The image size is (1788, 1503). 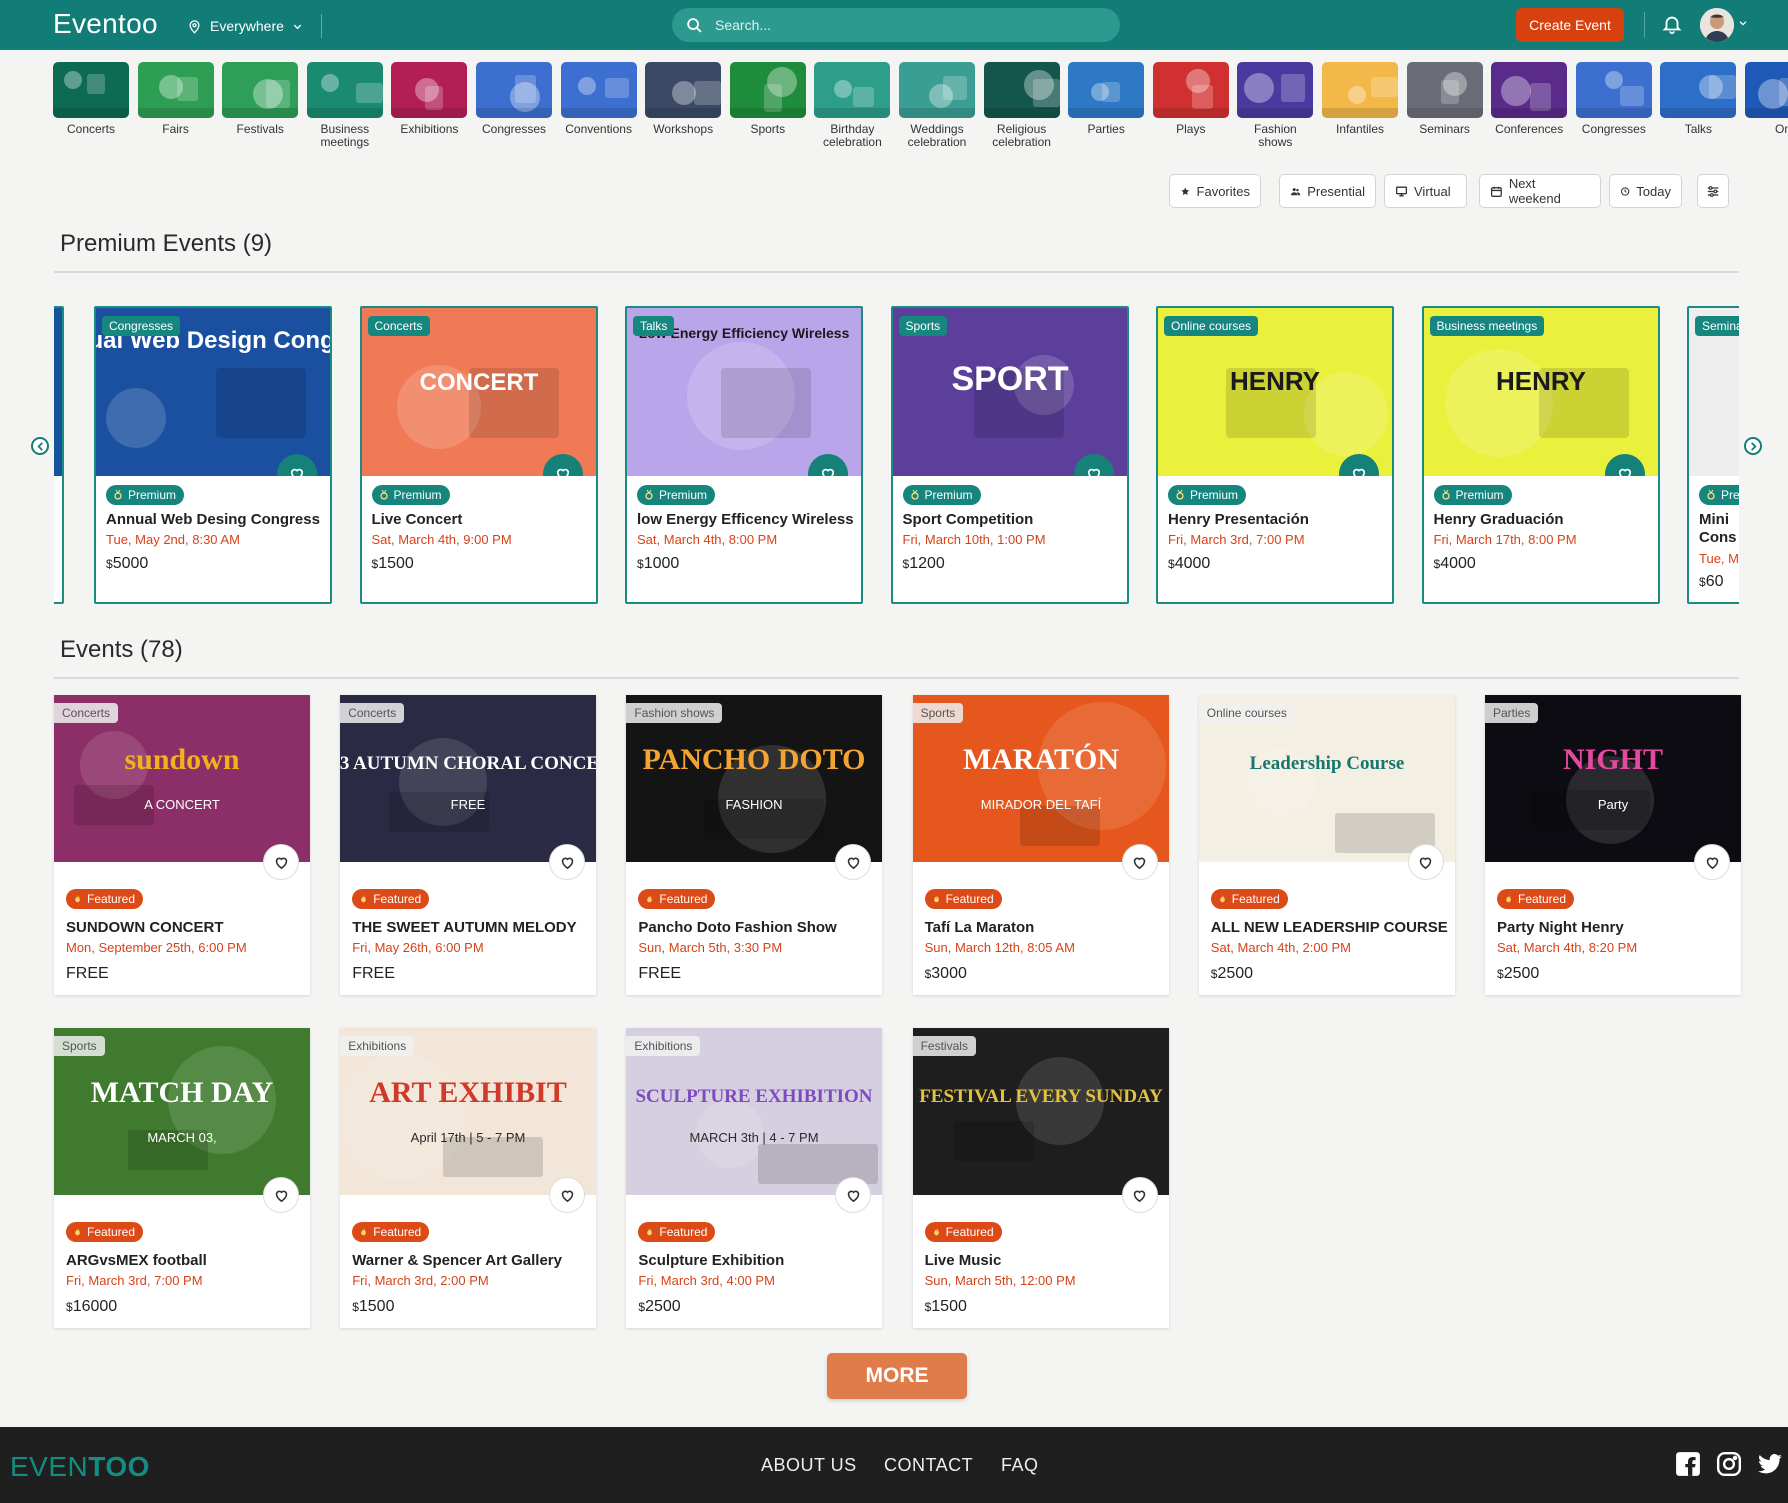 What do you see at coordinates (1719, 529) in the screenshot?
I see `event-title: Mini Cons` at bounding box center [1719, 529].